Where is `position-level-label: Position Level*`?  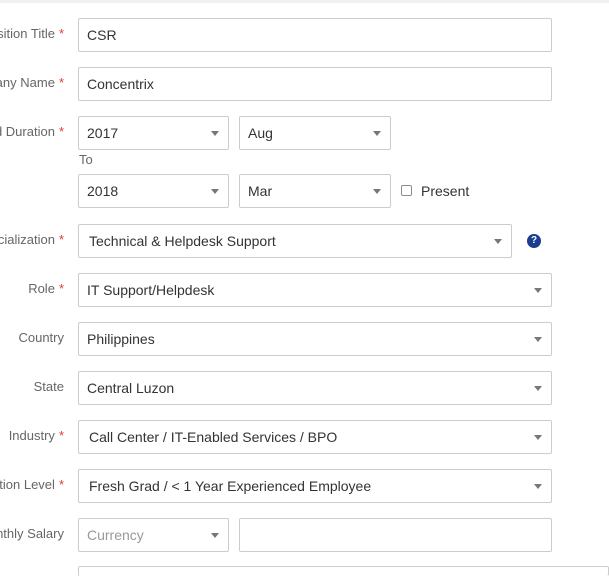
position-level-label: Position Level* is located at coordinates (32, 484).